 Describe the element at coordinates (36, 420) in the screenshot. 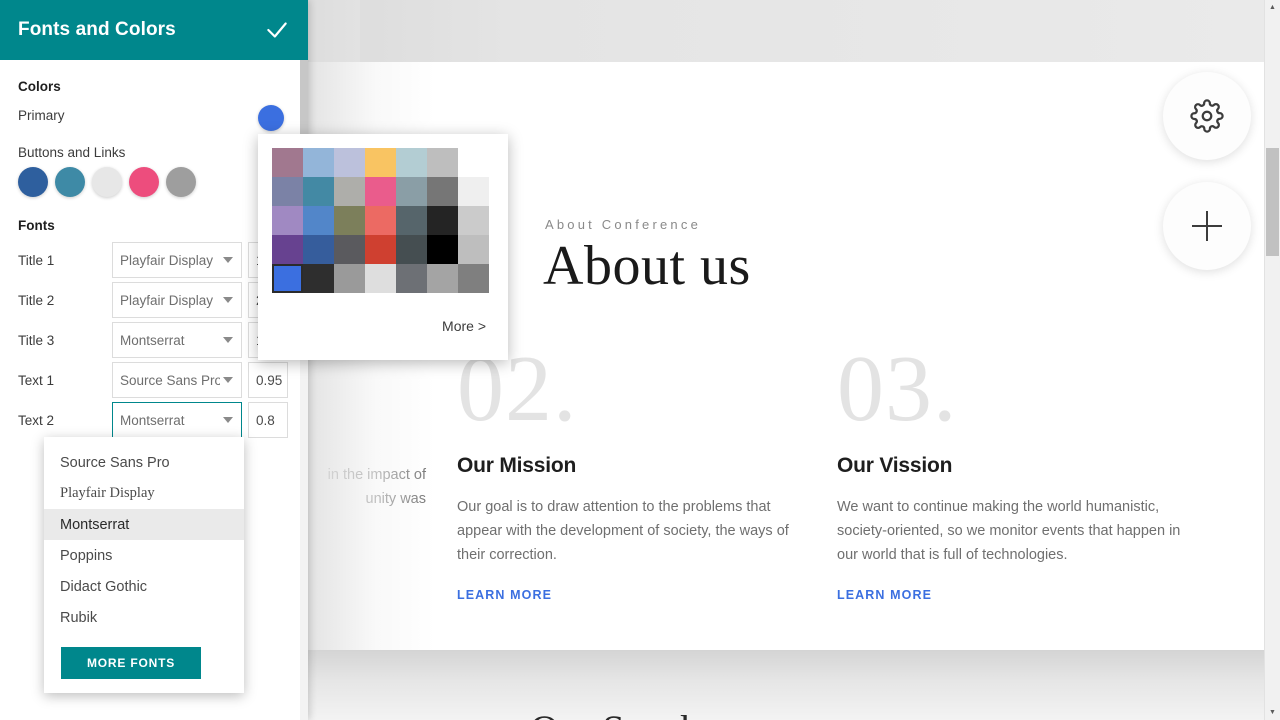

I see `font-row-label: Text 2` at that location.